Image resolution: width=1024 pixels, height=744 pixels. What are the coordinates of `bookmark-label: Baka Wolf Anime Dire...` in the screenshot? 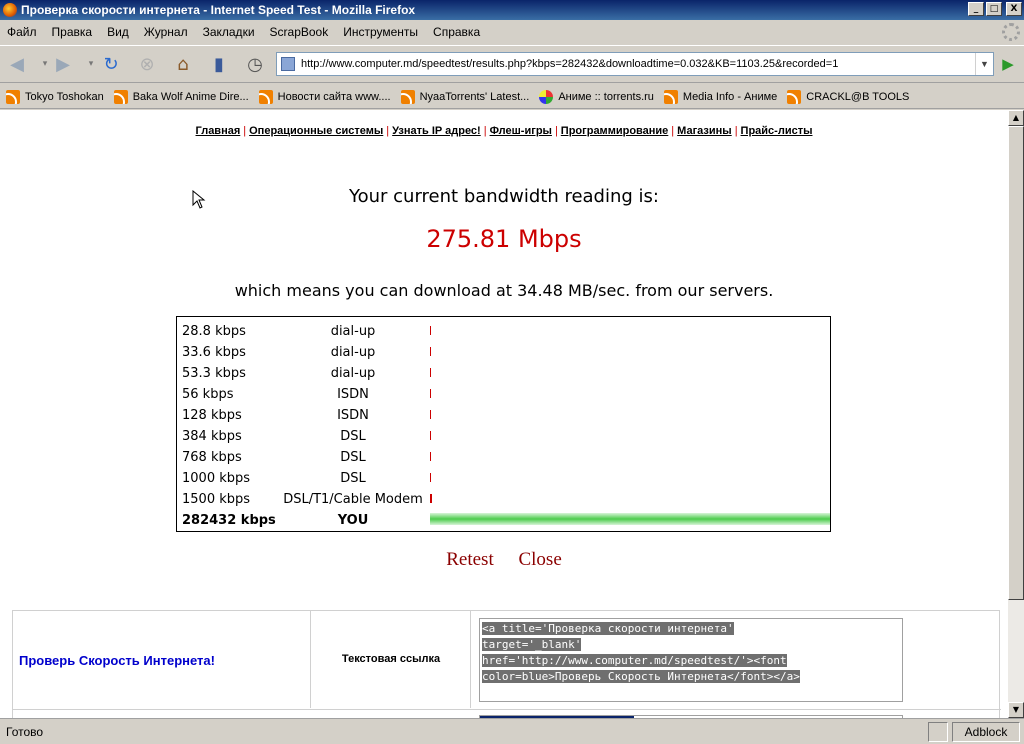 It's located at (190, 96).